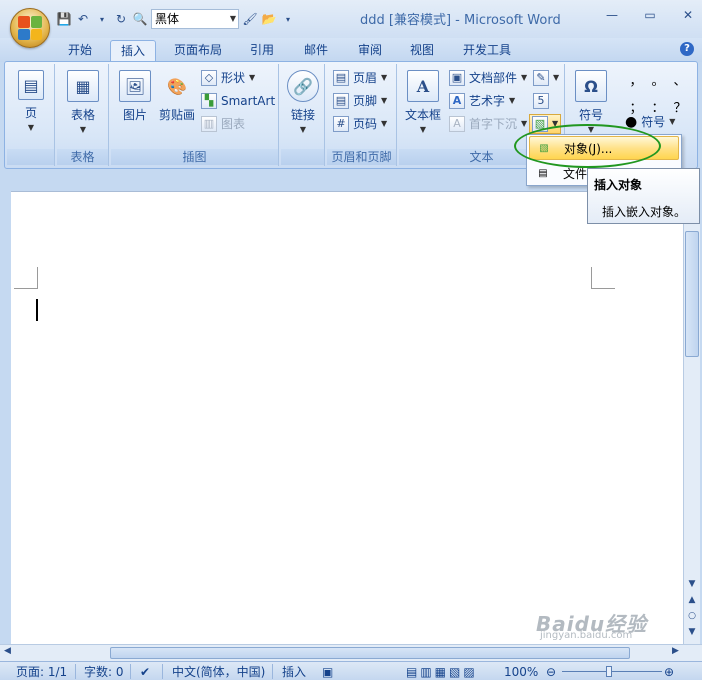 The height and width of the screenshot is (680, 702). Describe the element at coordinates (294, 672) in the screenshot. I see `status-insert-mode: 插入` at that location.